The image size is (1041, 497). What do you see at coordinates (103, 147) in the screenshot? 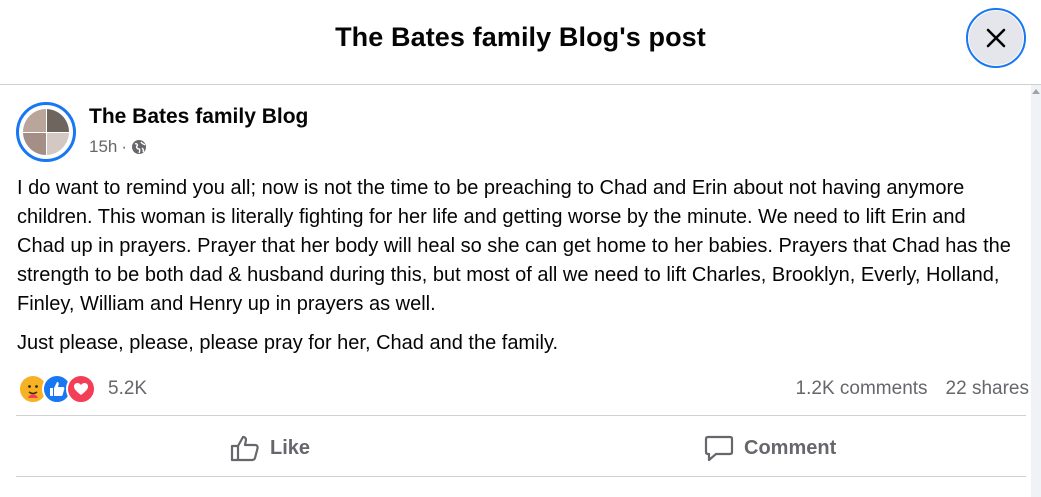
I see `post-timestamp: 15h` at bounding box center [103, 147].